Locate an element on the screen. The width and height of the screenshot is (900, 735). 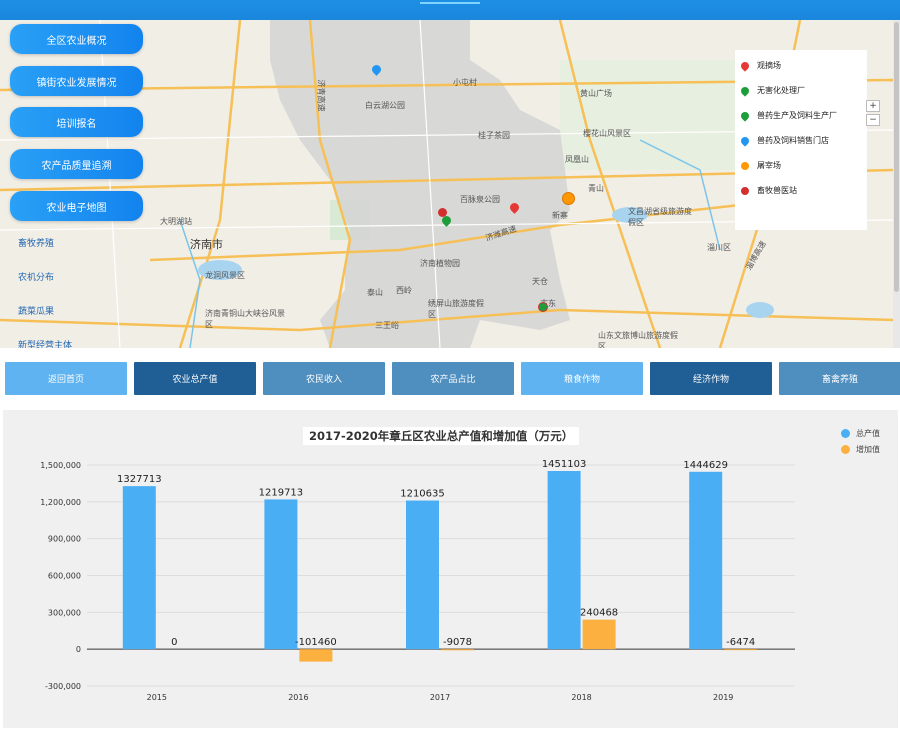
map-zoom-control: + − is located at coordinates (875, 120).